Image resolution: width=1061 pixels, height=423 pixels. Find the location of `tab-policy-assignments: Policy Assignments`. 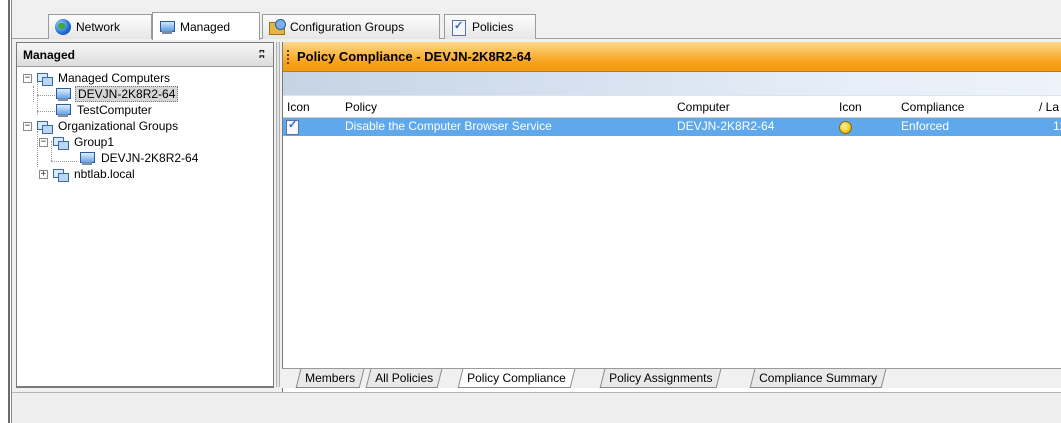

tab-policy-assignments: Policy Assignments is located at coordinates (660, 378).